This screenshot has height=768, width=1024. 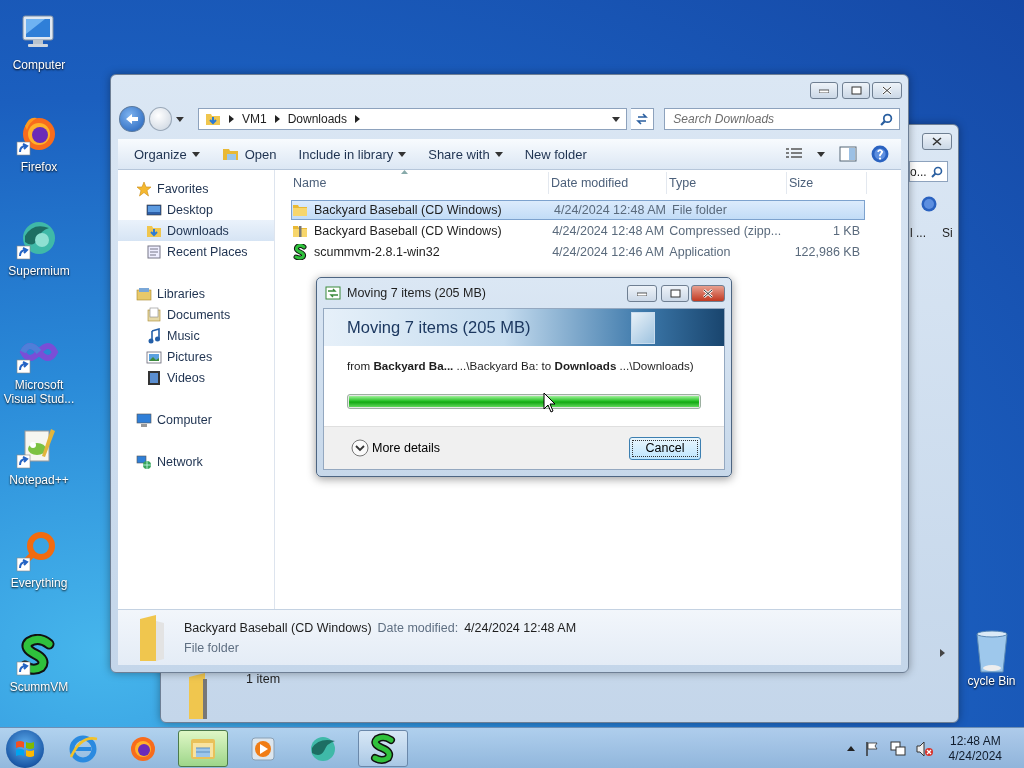 What do you see at coordinates (144, 419) in the screenshot?
I see `computer-icon` at bounding box center [144, 419].